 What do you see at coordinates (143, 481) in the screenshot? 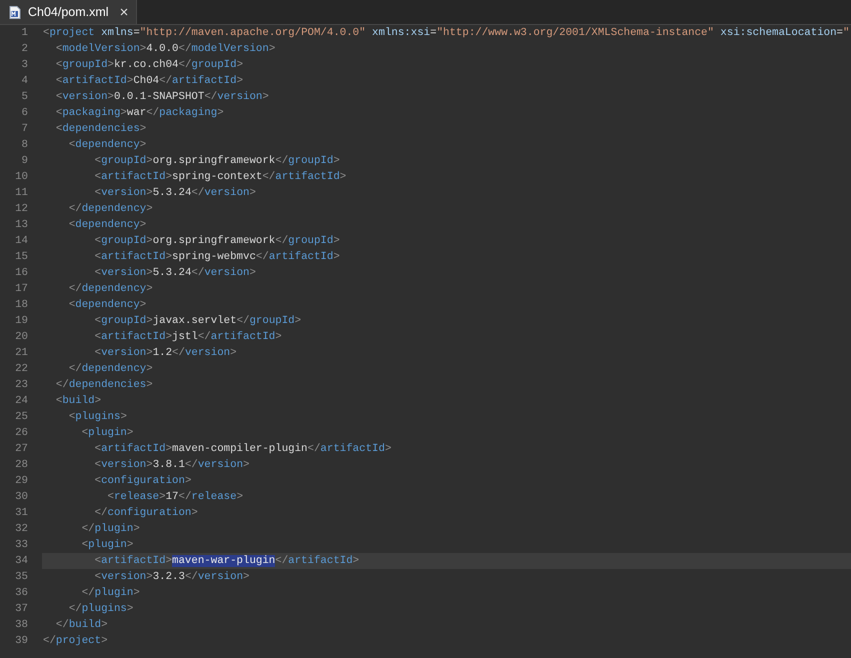
I see `code-line: <configuration>` at bounding box center [143, 481].